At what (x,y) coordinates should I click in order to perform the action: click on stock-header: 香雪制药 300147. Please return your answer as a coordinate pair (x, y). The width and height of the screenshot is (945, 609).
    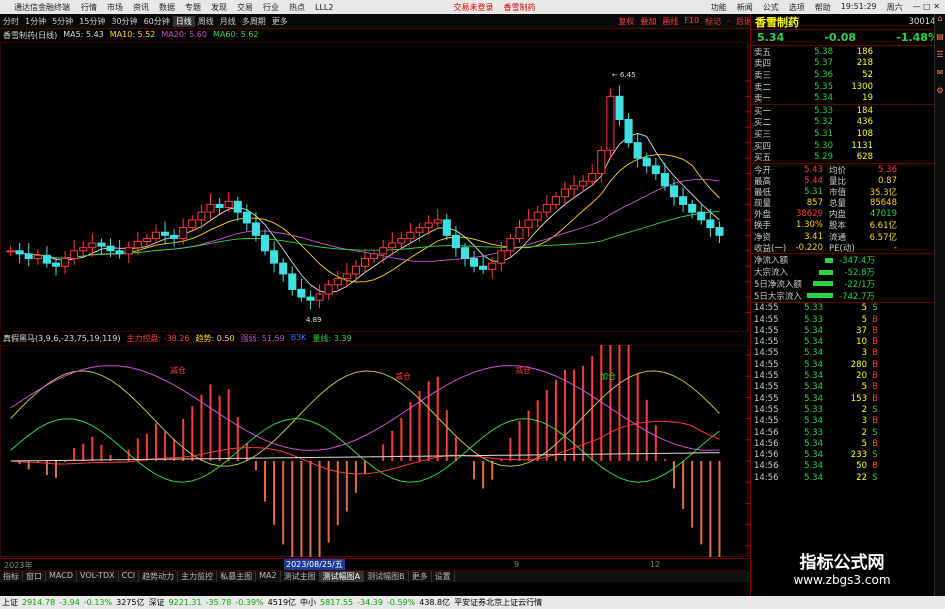
    Looking at the image, I should click on (848, 22).